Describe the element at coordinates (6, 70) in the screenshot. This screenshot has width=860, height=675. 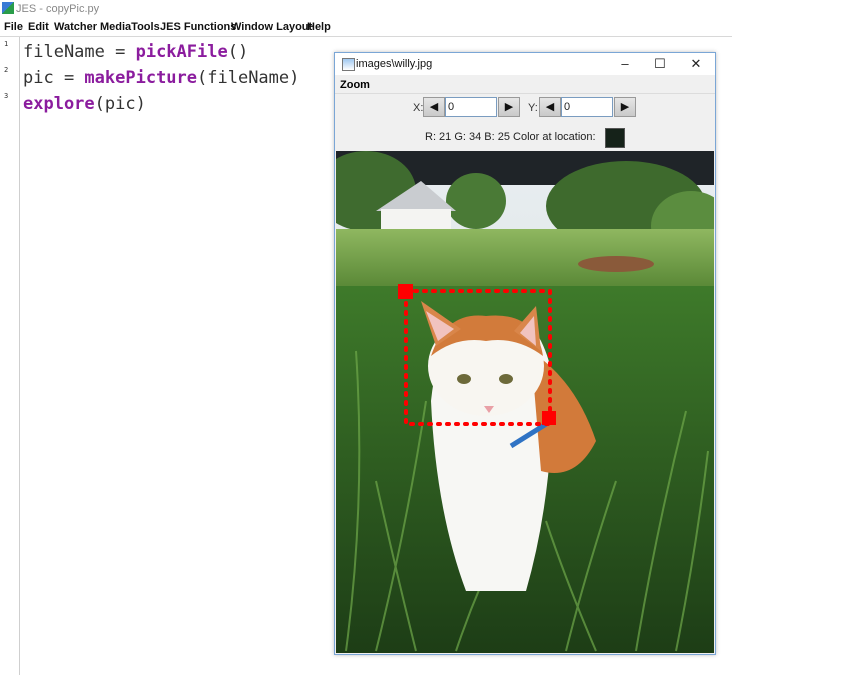
I see `line-number: 2` at that location.